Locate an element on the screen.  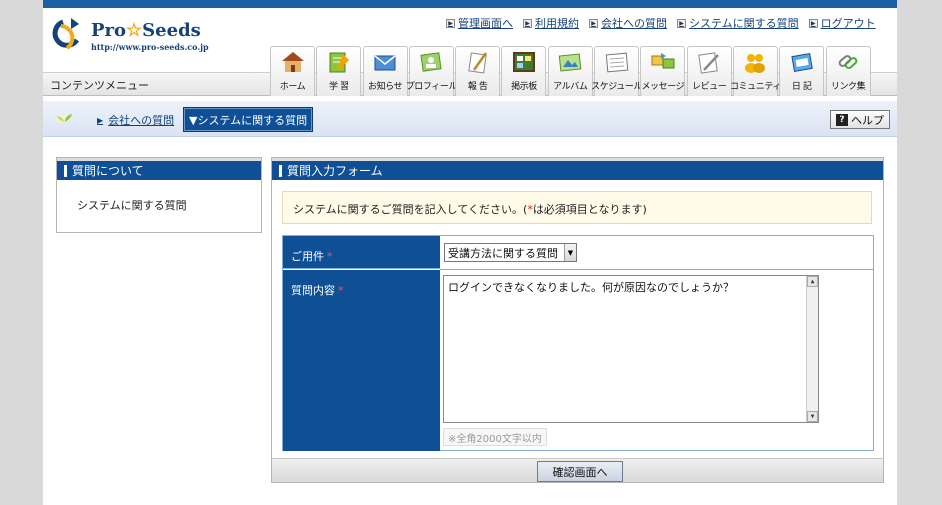
review-icon is located at coordinates (709, 63).